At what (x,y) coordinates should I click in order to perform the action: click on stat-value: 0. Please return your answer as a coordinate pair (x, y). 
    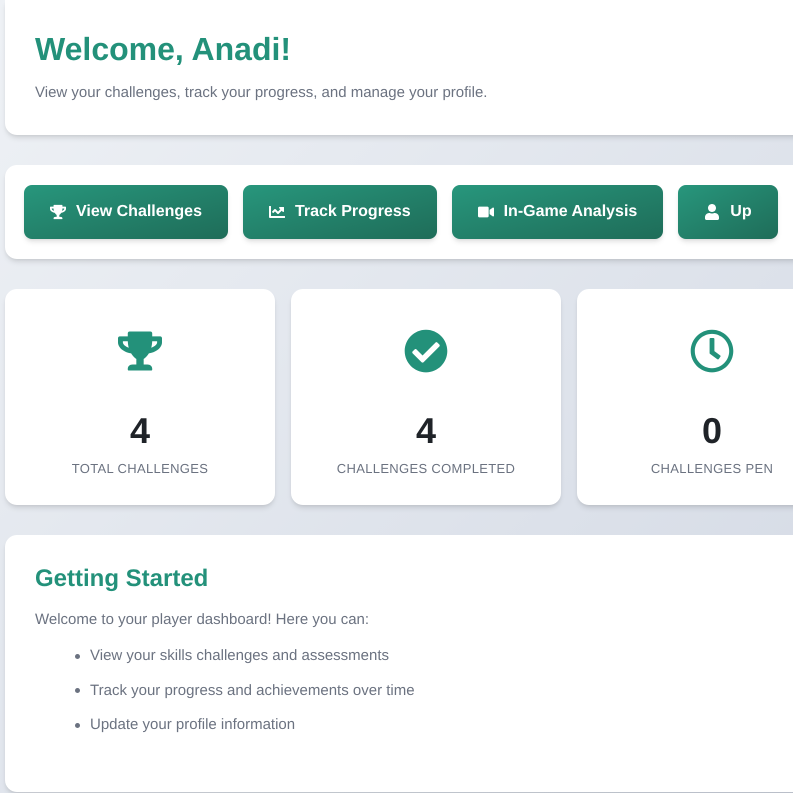
    Looking at the image, I should click on (712, 430).